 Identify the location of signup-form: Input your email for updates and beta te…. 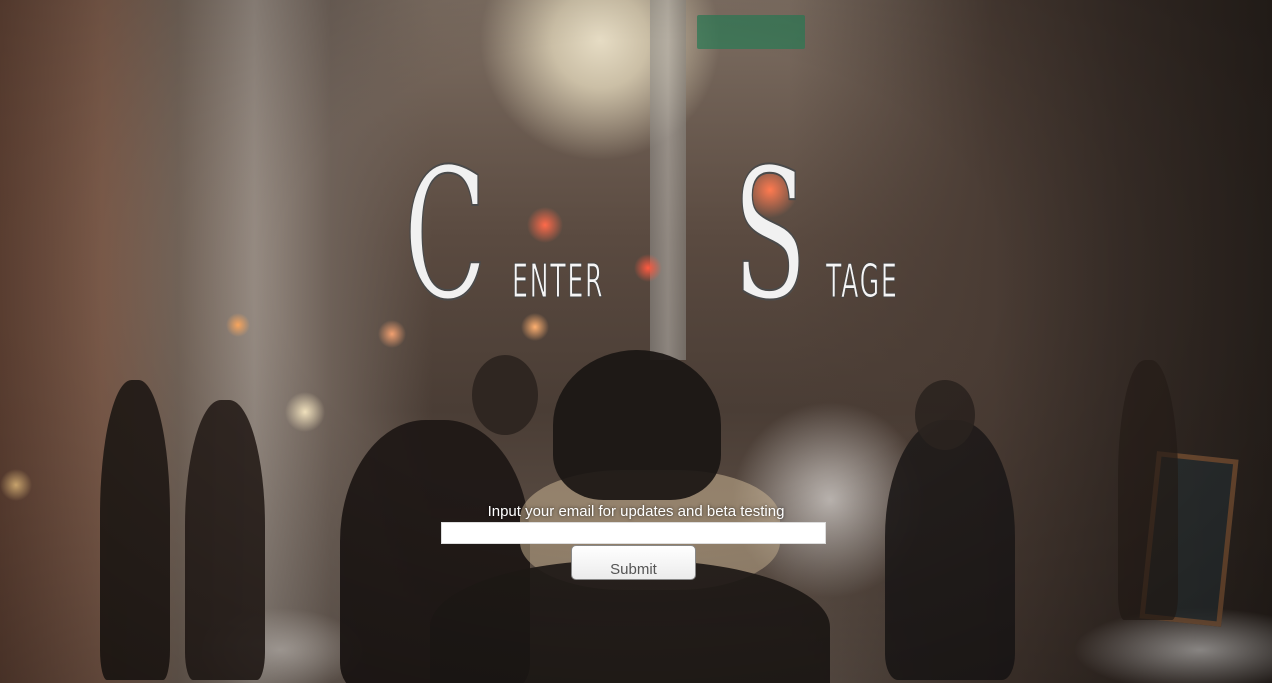
(636, 541).